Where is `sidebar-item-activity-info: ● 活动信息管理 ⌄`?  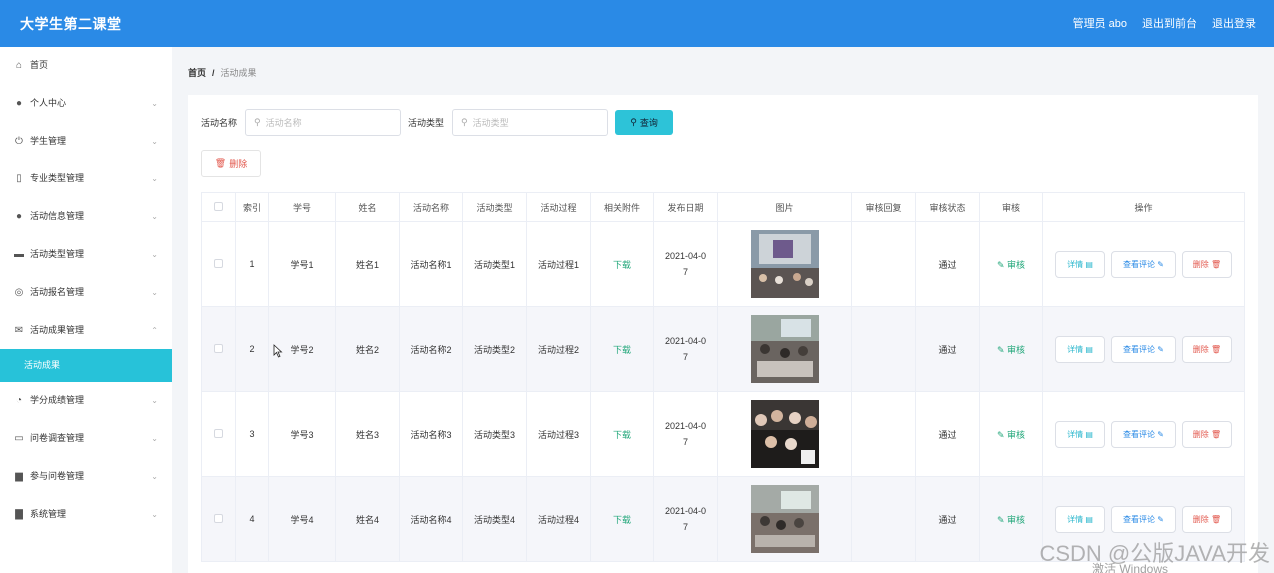 sidebar-item-activity-info: ● 活动信息管理 ⌄ is located at coordinates (86, 217).